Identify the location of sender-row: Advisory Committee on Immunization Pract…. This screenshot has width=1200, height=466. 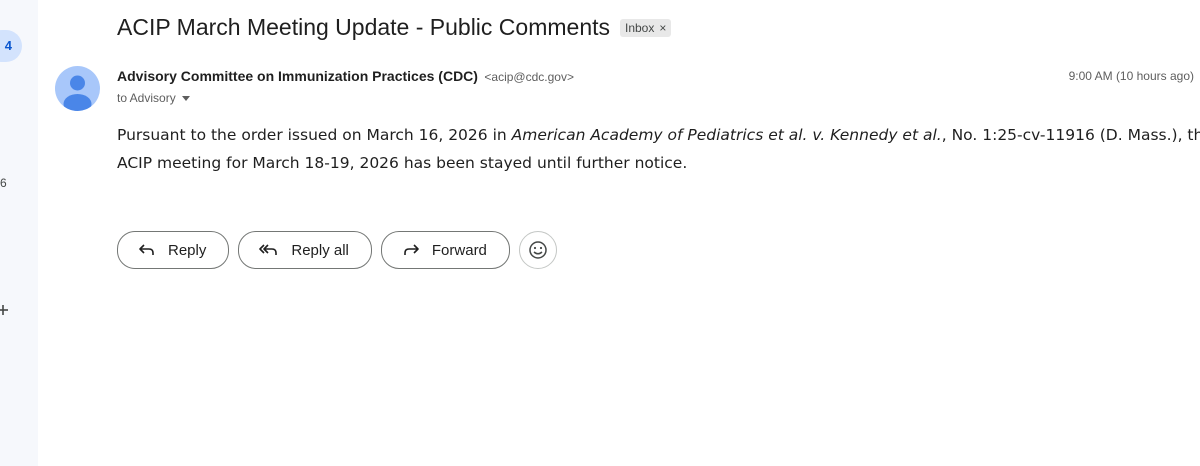
(345, 77).